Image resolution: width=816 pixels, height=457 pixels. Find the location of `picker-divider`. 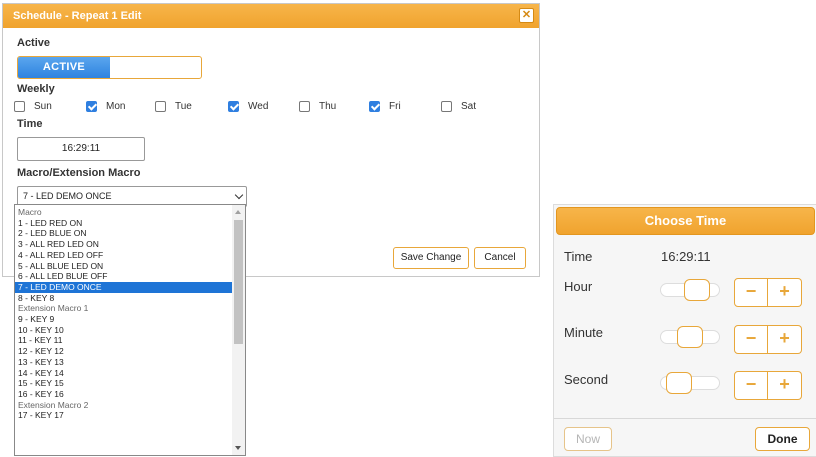

picker-divider is located at coordinates (685, 418).